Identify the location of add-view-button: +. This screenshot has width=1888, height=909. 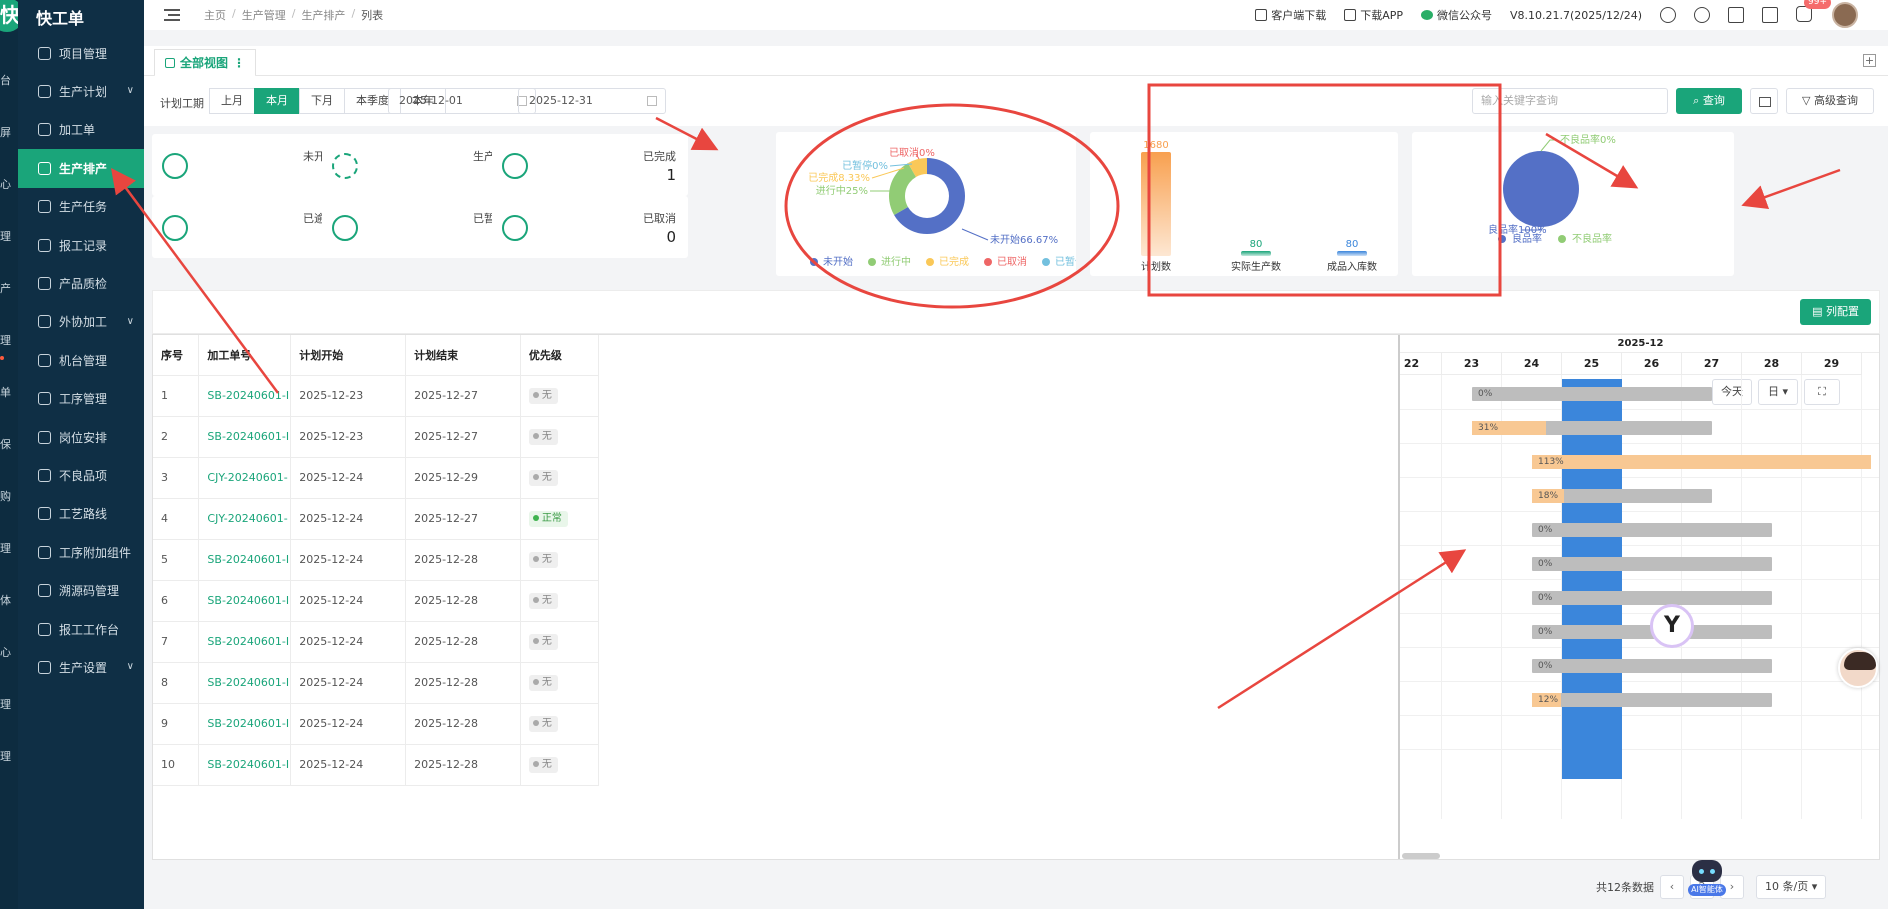
(1869, 60).